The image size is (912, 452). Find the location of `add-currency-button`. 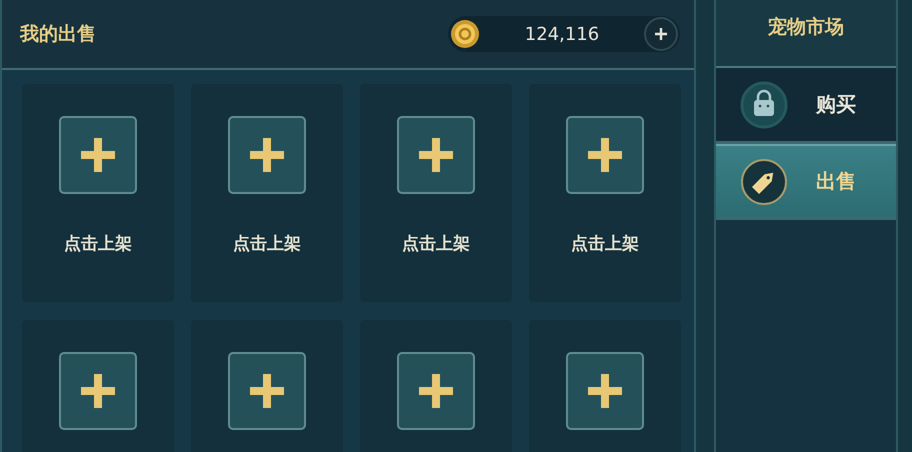

add-currency-button is located at coordinates (661, 34).